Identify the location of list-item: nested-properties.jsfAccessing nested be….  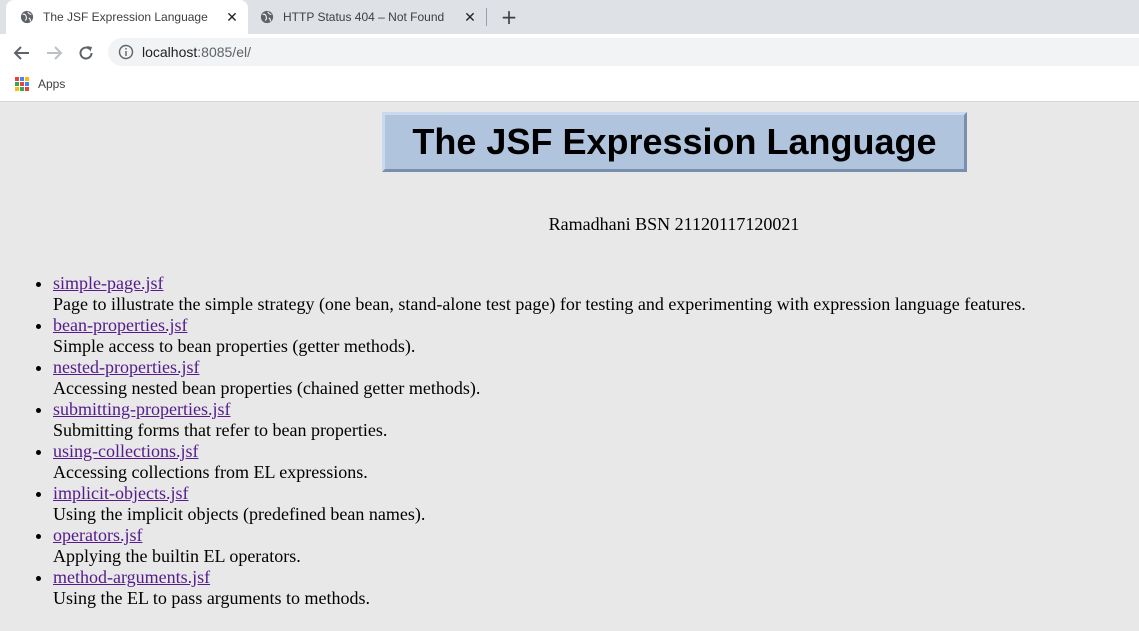
(539, 378).